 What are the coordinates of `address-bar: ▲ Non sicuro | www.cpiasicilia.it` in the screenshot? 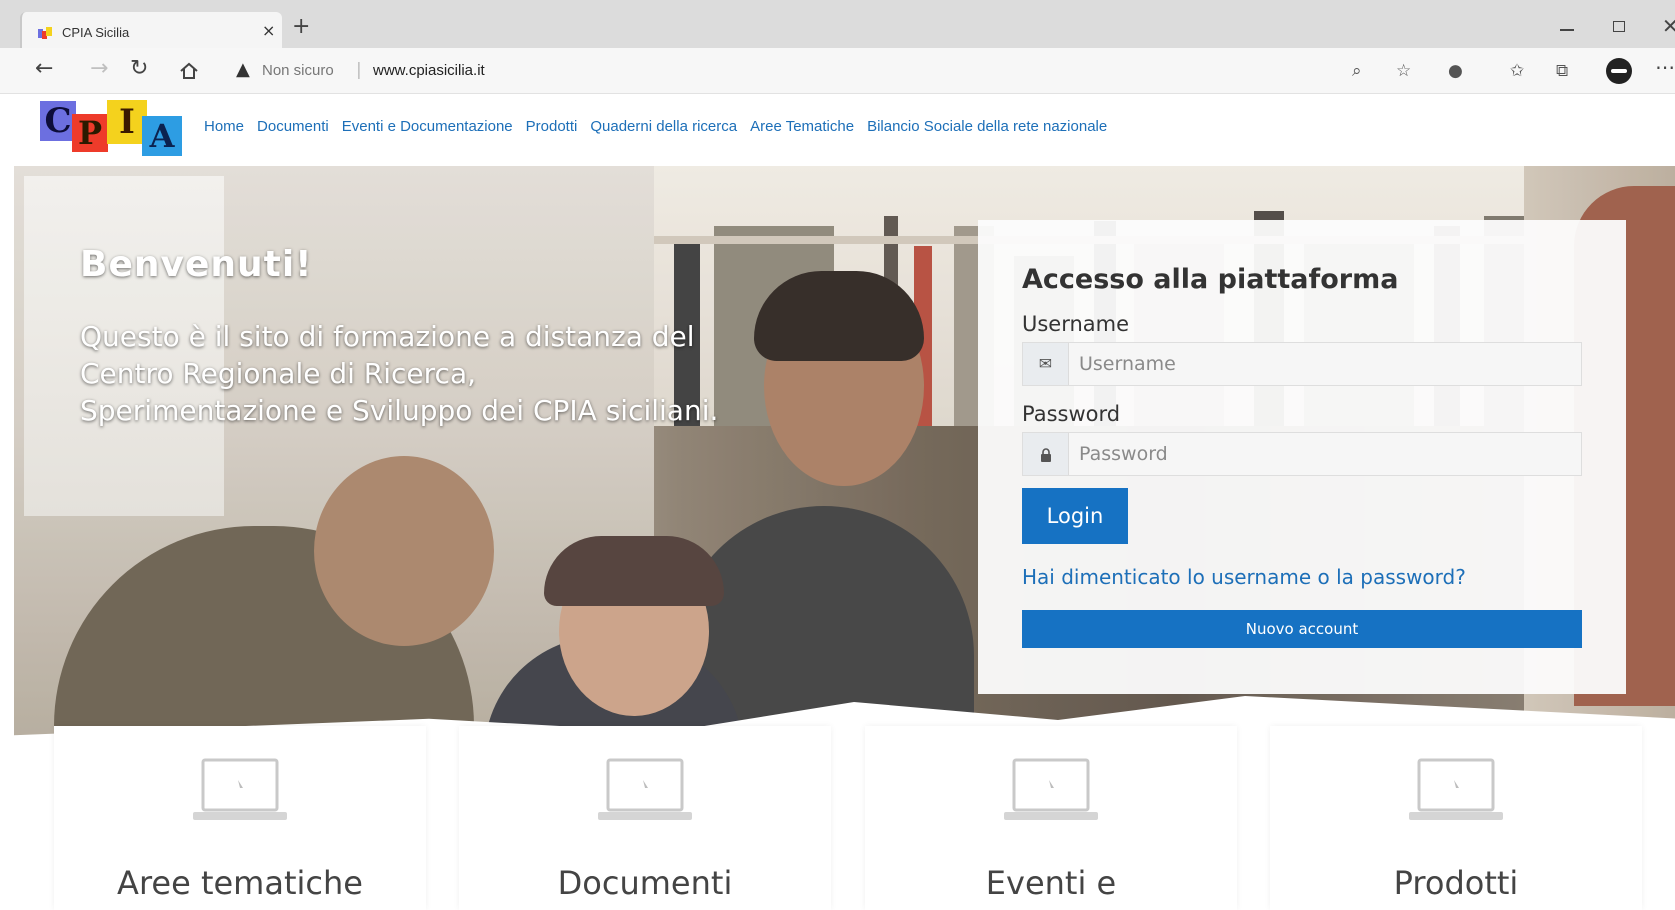 It's located at (782, 71).